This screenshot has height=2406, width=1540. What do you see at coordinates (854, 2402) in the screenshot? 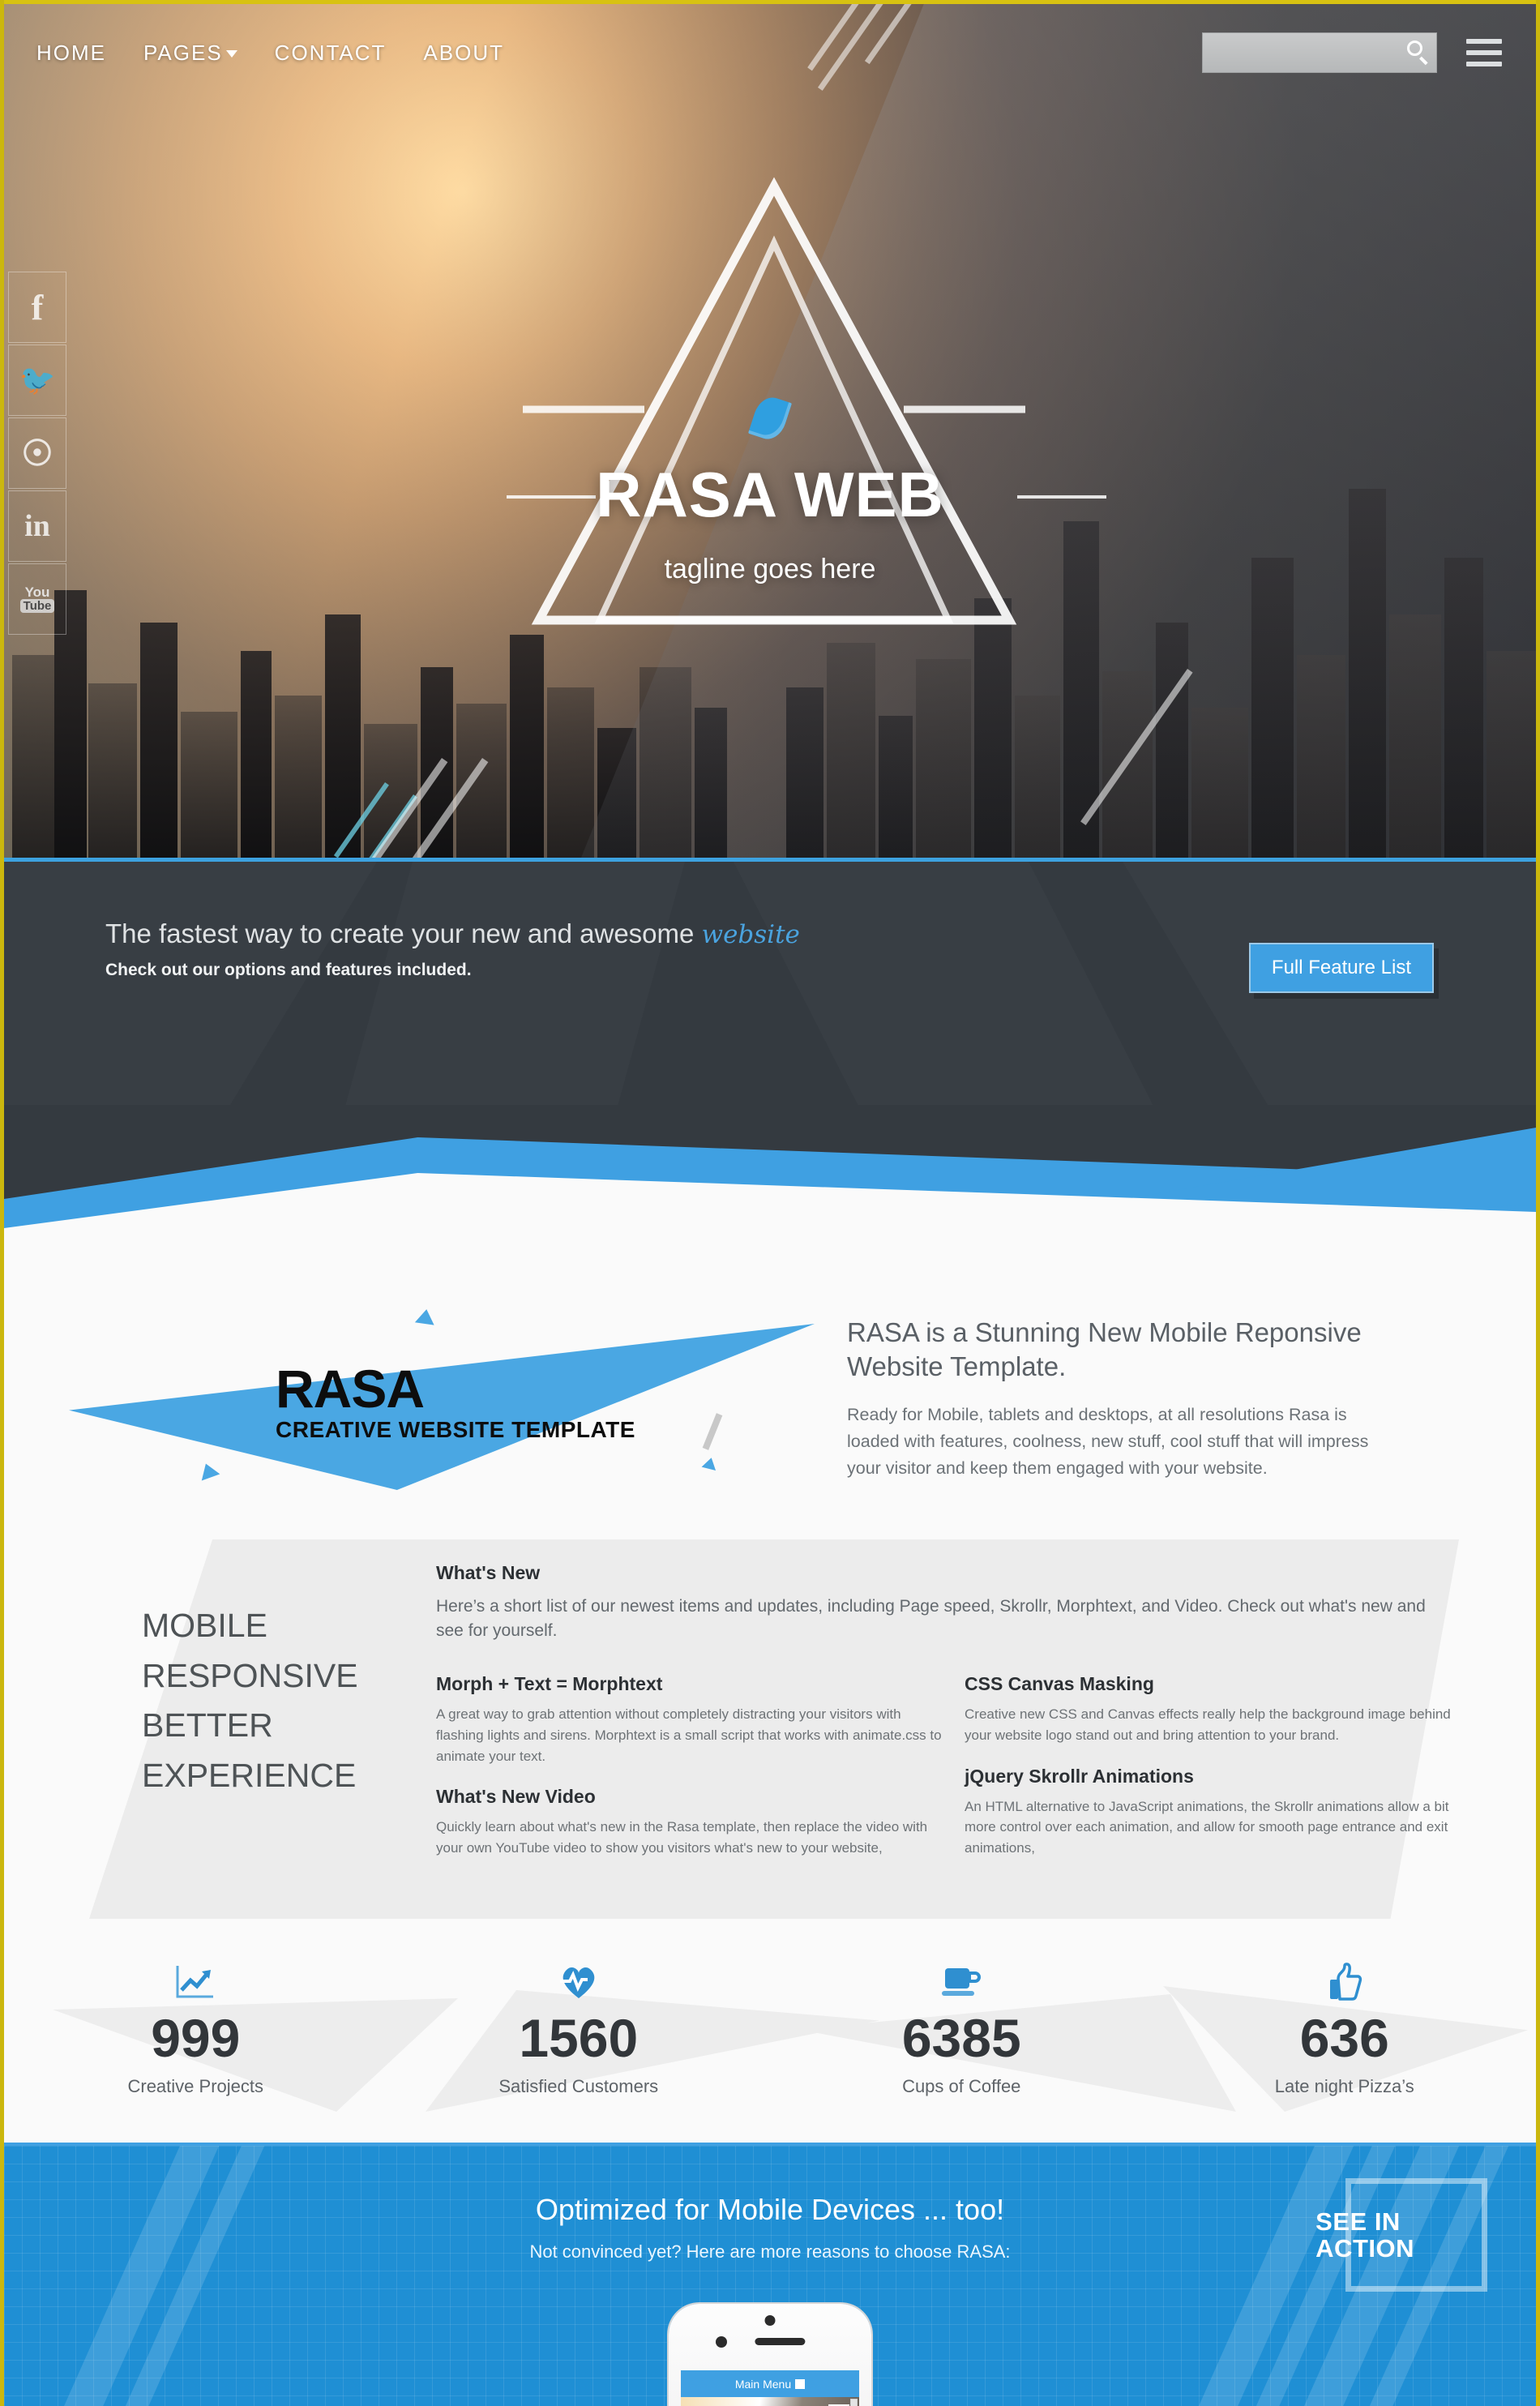
I see `phone-scrollbar` at bounding box center [854, 2402].